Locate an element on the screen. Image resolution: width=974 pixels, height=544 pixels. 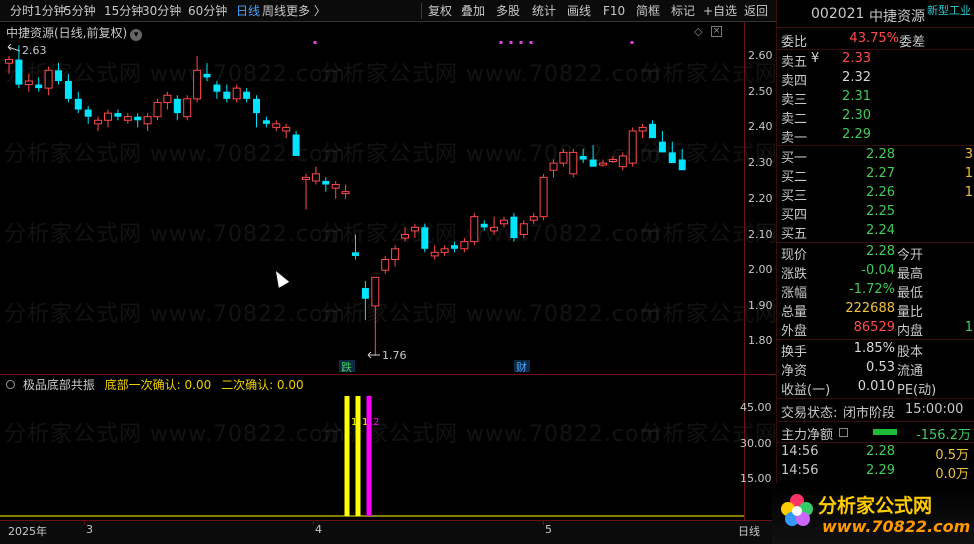
fundamental-row: 换手 1.85% 股本 is located at coordinates (875, 350).